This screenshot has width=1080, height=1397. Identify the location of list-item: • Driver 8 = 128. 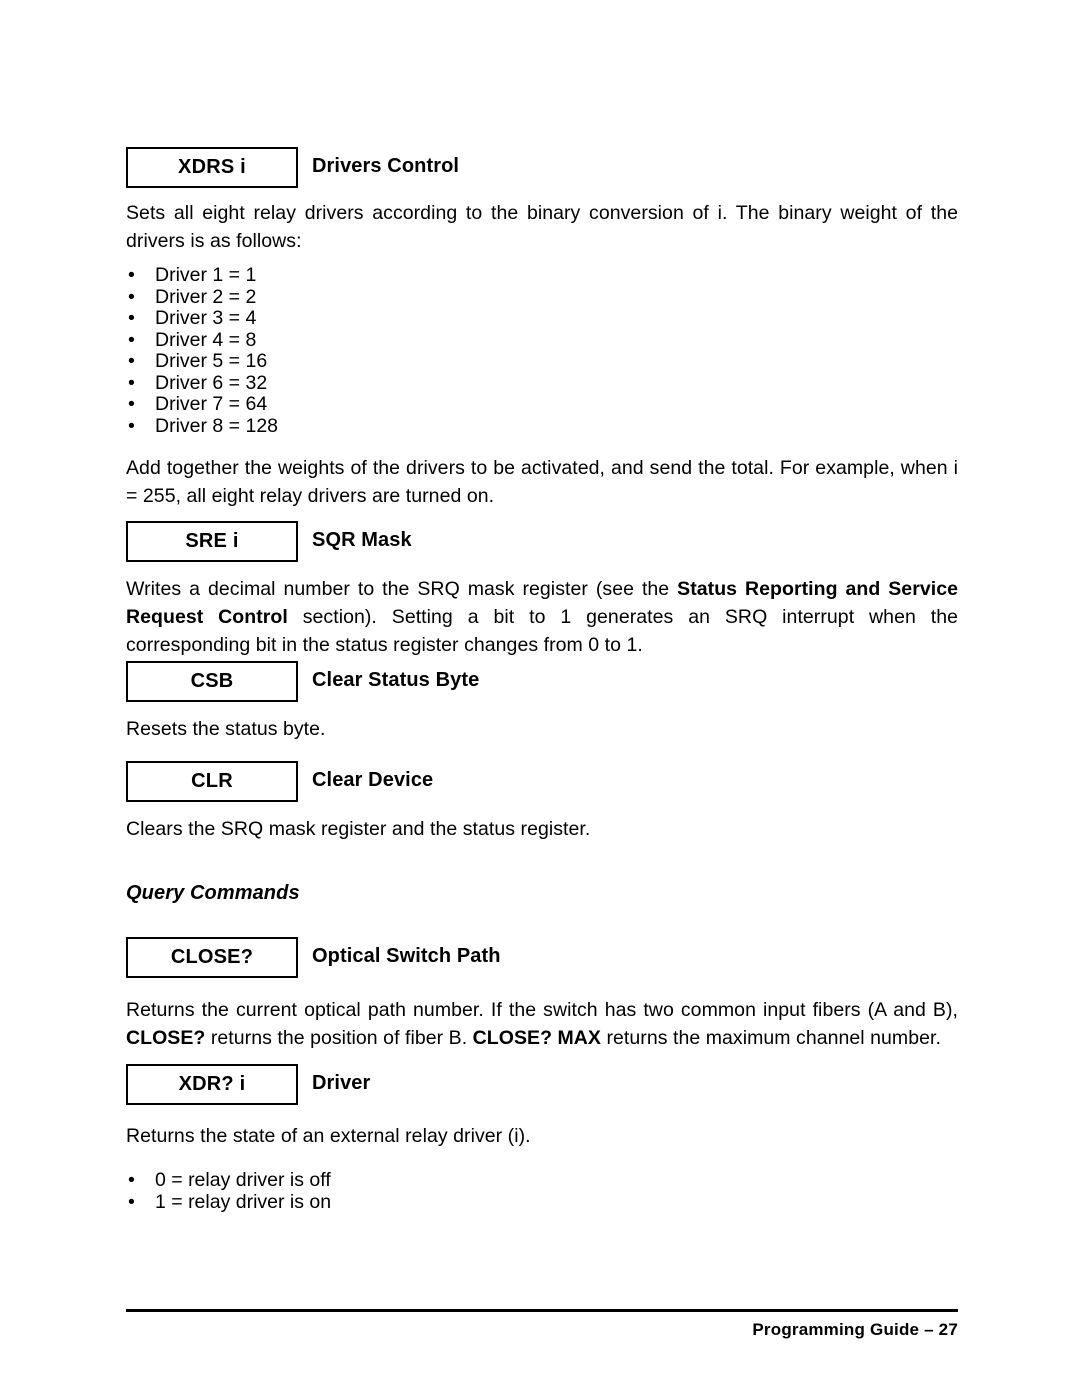
(376, 426).